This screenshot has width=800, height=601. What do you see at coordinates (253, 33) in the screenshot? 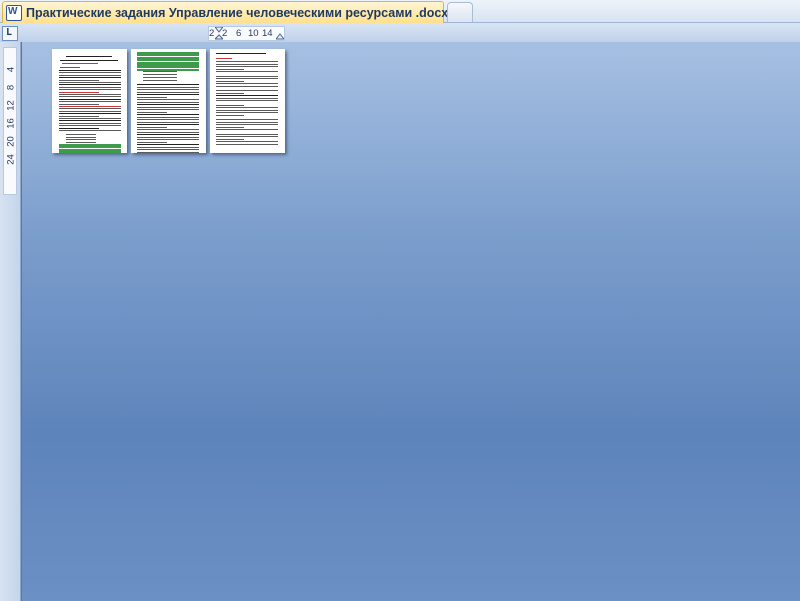
I see `ruler-number: 10` at bounding box center [253, 33].